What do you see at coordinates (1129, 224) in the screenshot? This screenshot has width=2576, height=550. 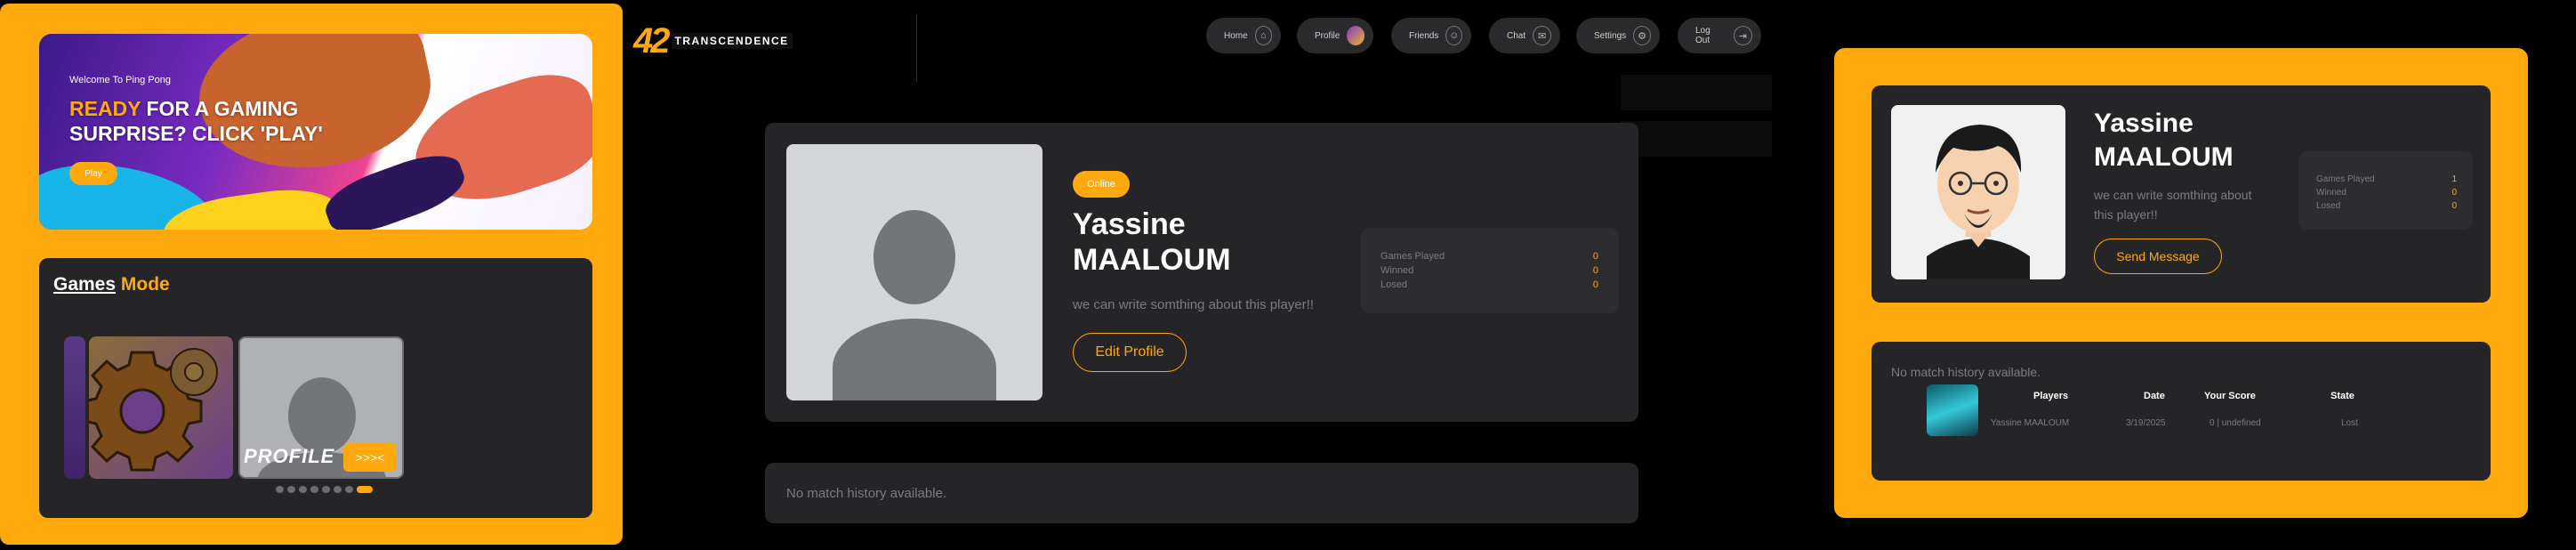 I see `profile-first-name: Yassine` at bounding box center [1129, 224].